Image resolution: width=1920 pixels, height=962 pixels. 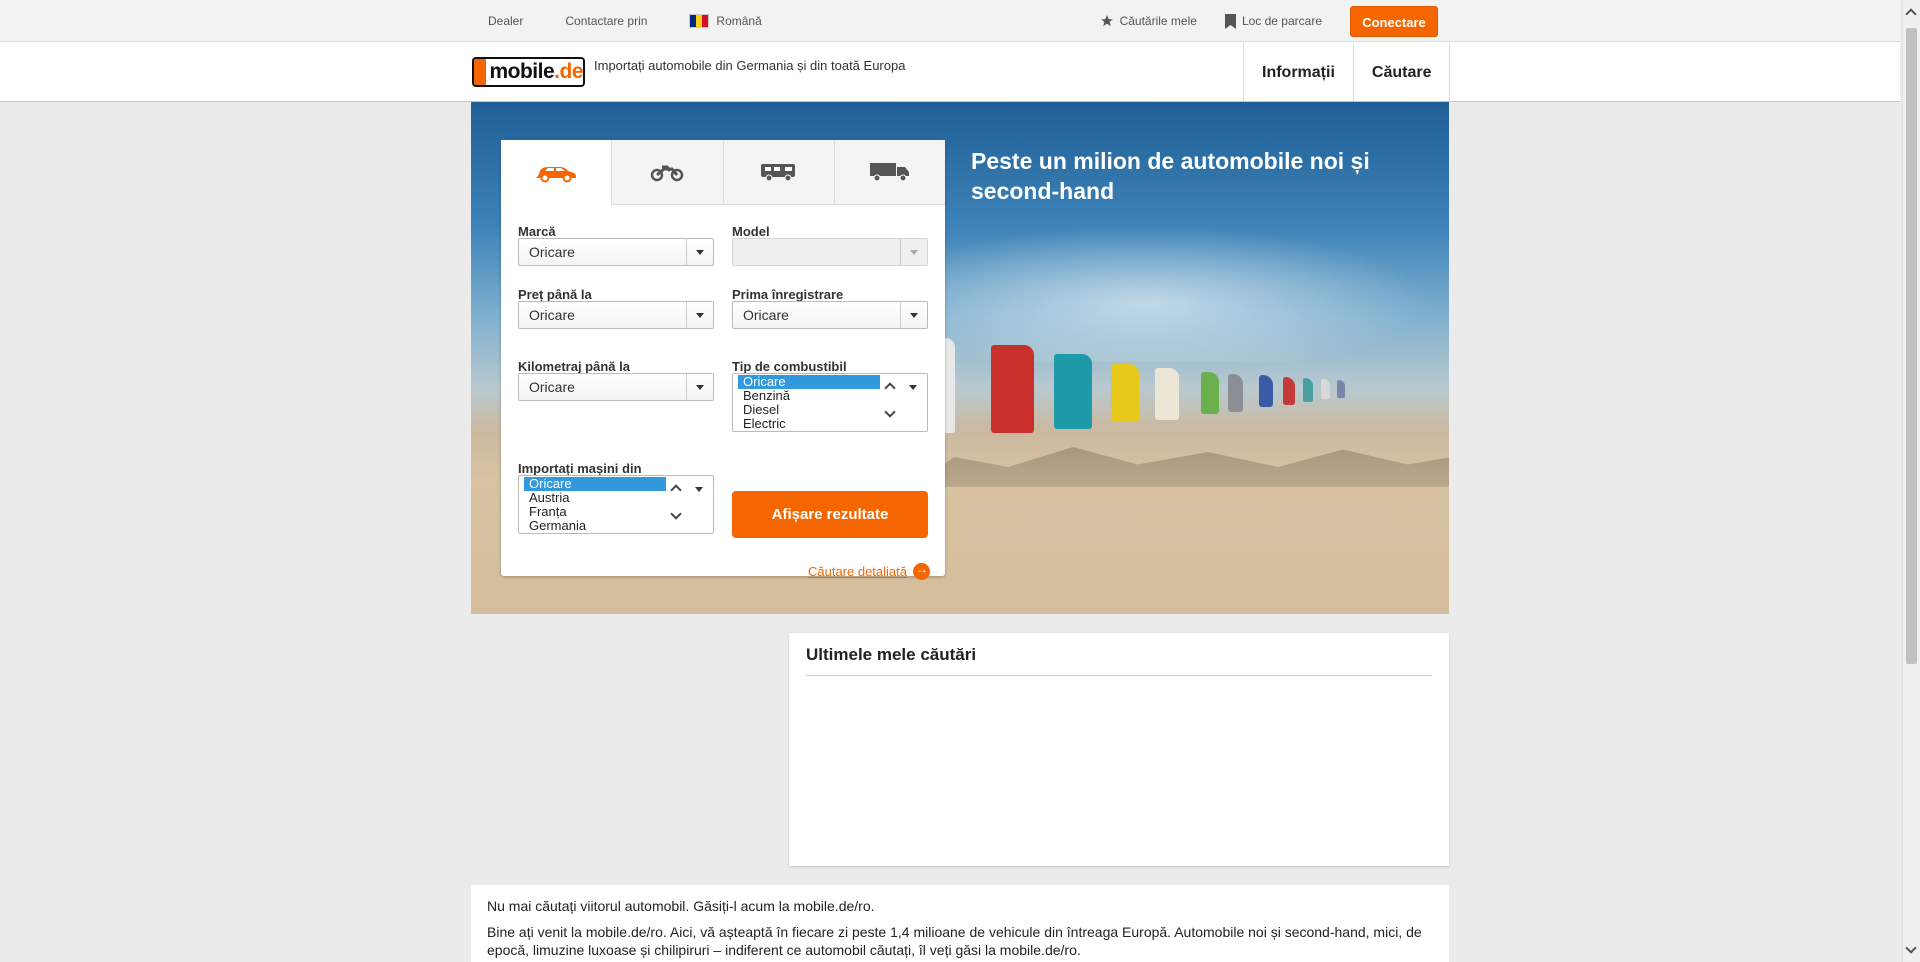 I want to click on fuel-listbox: Oricare Benzină Diesel Electric, so click(x=830, y=402).